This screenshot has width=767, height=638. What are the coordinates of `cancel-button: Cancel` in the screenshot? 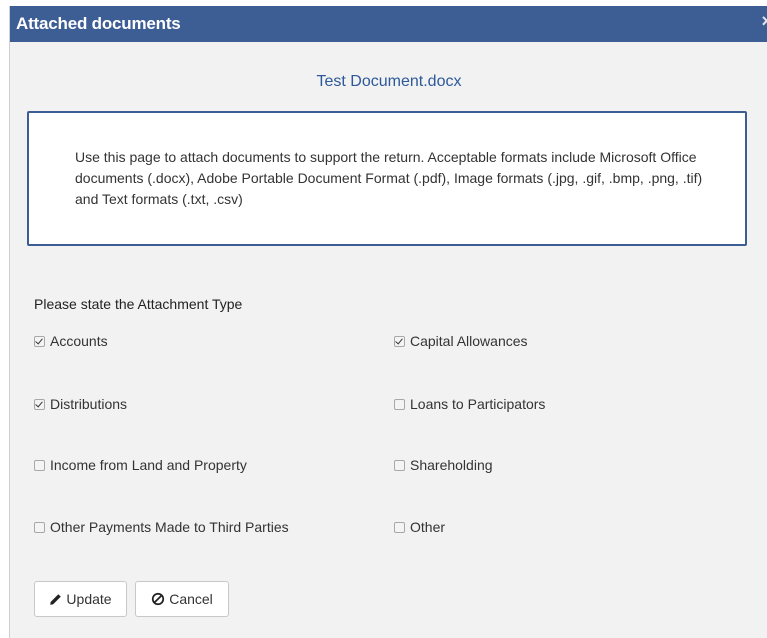 It's located at (182, 599).